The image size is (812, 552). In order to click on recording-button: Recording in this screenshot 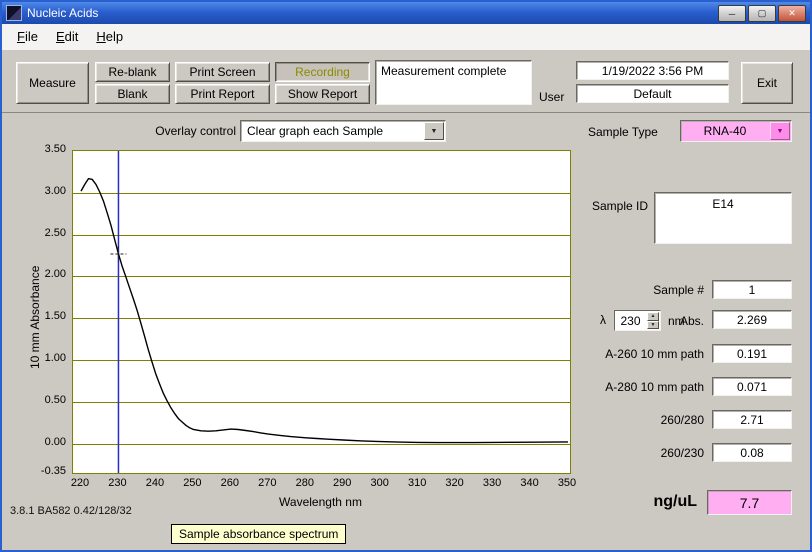, I will do `click(322, 72)`.